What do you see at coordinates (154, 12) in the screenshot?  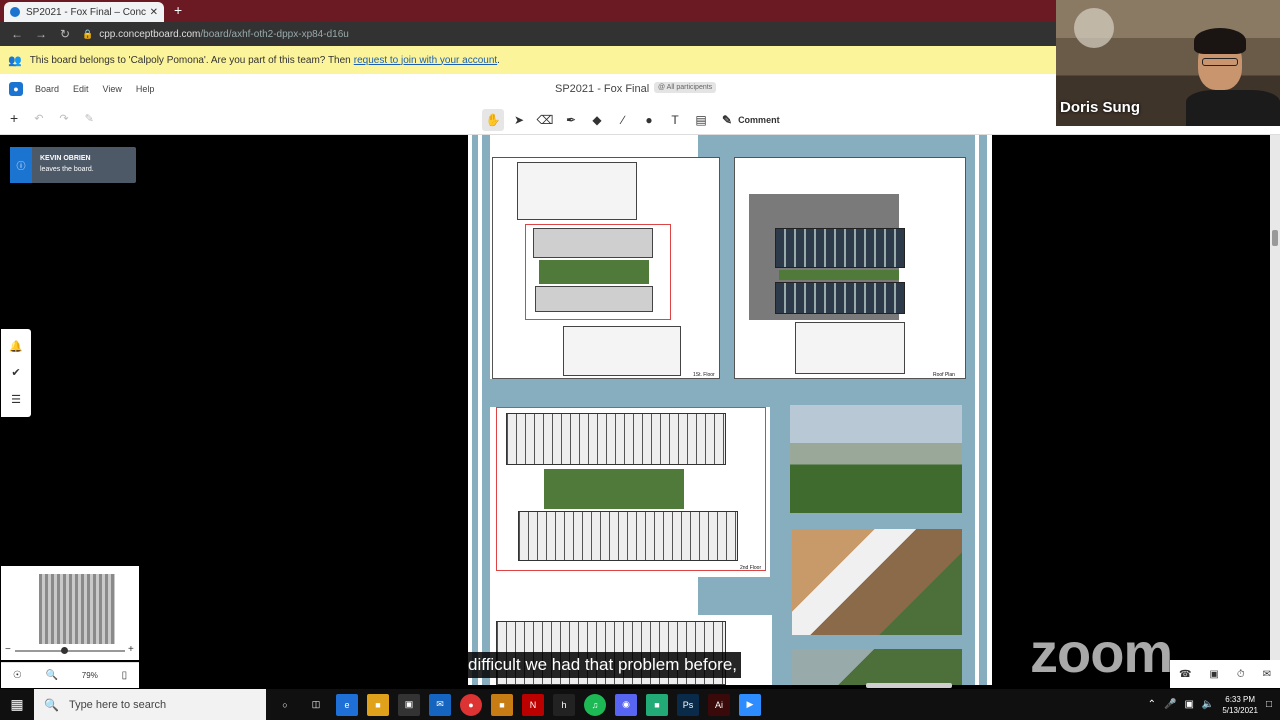 I see `tab-close-icon: ✕` at bounding box center [154, 12].